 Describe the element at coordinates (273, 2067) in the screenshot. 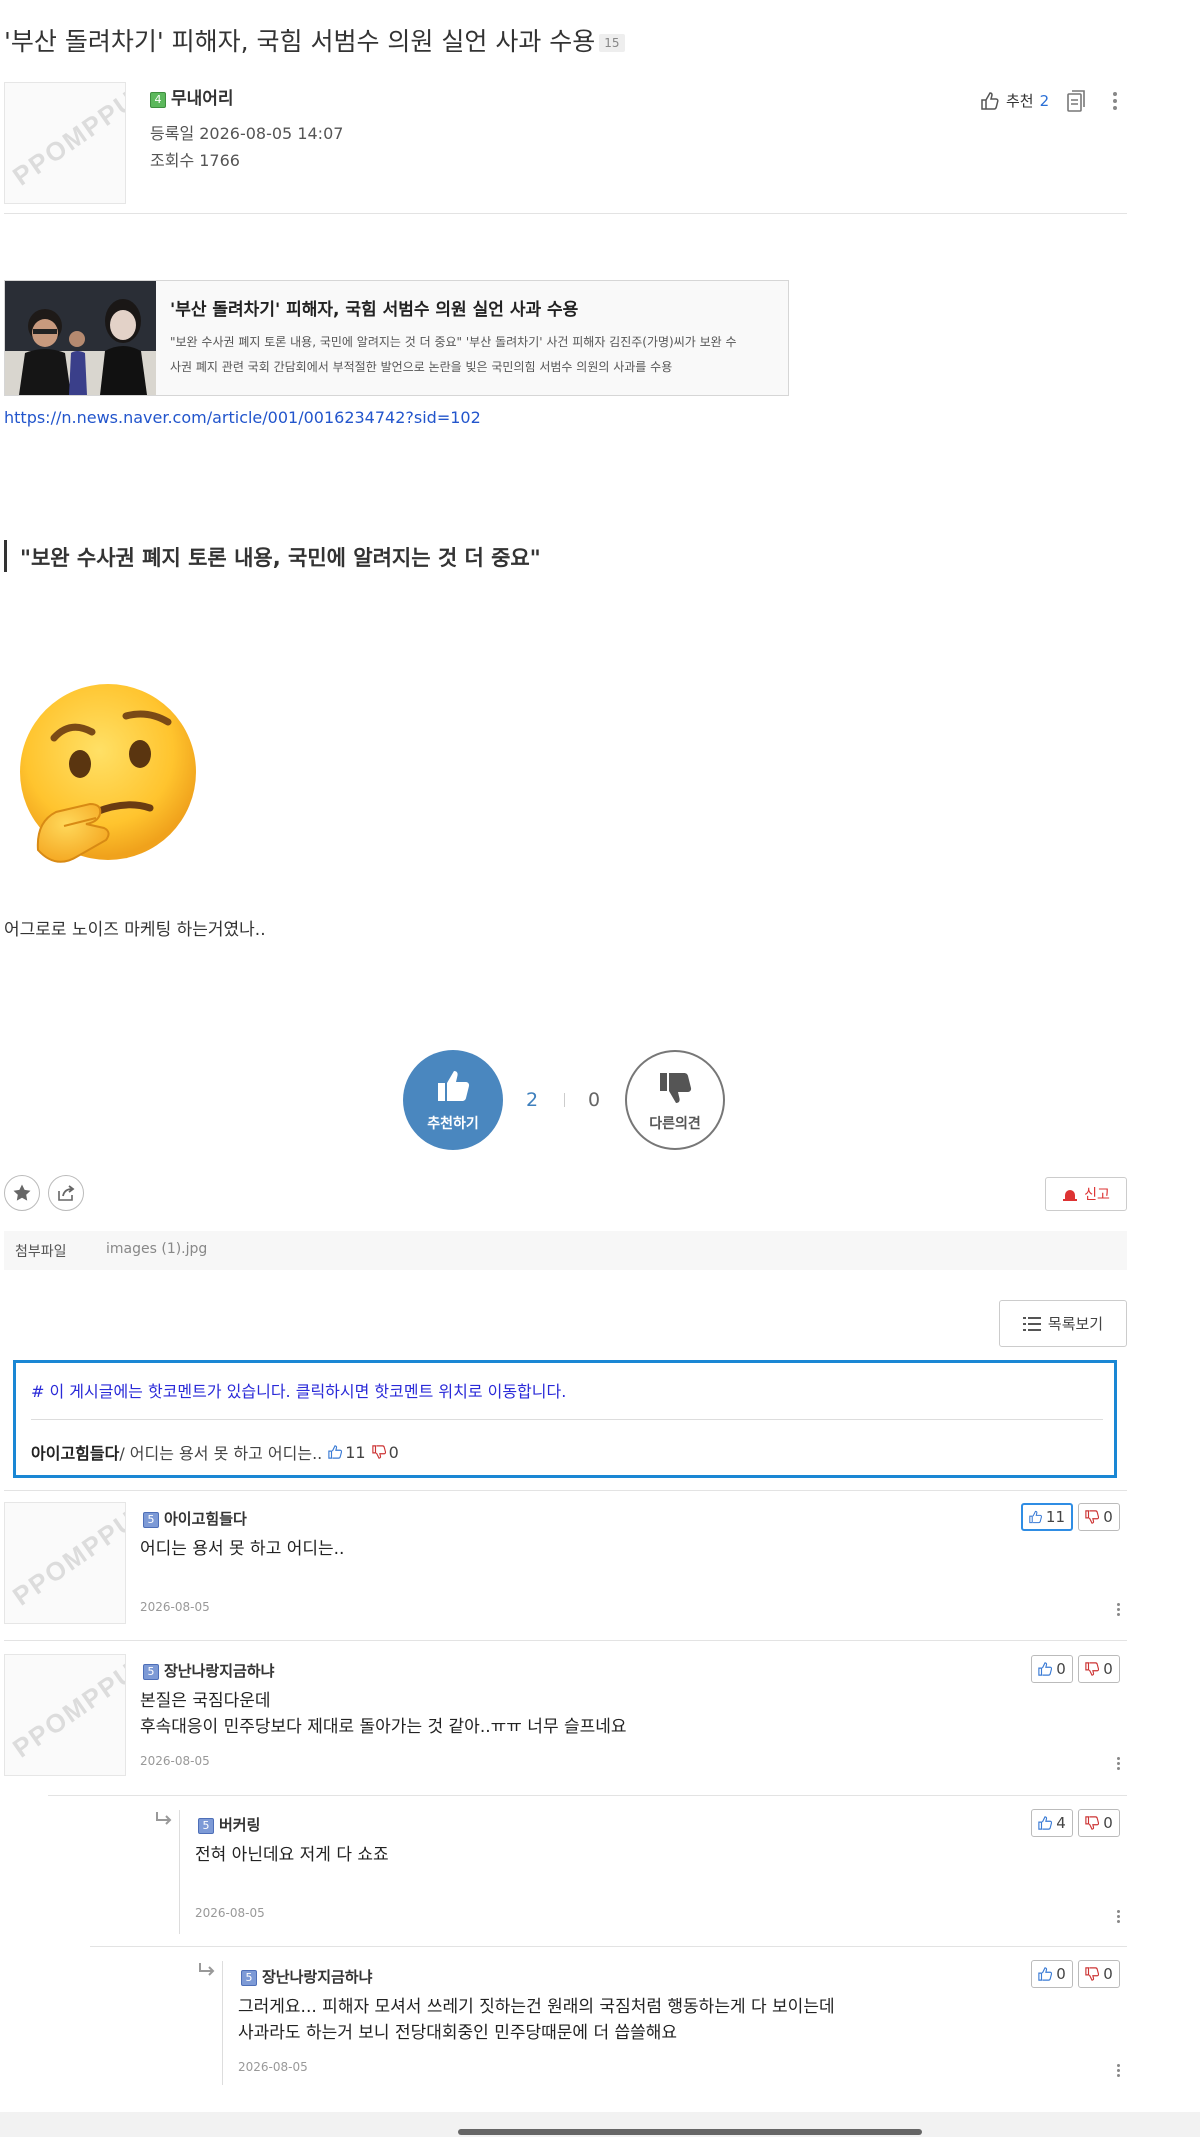

I see `comment-date: 2026-08-05` at that location.